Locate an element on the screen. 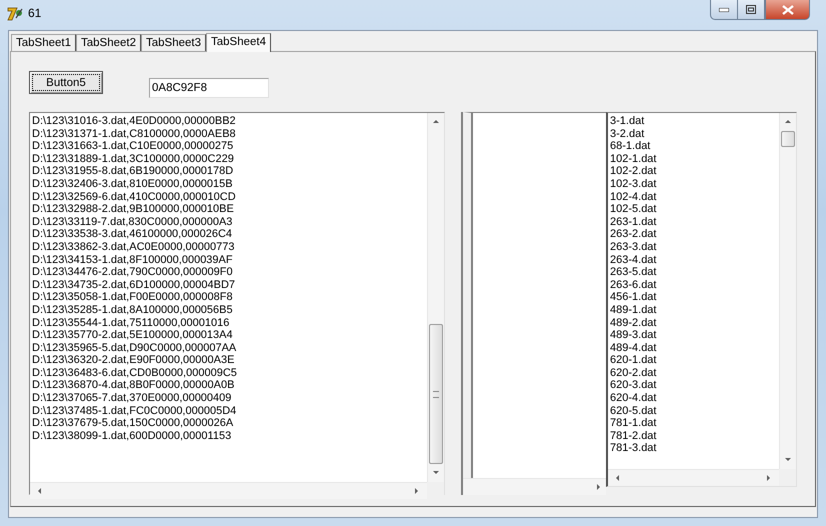 This screenshot has width=826, height=526. list-item: 781-3.dat is located at coordinates (693, 449).